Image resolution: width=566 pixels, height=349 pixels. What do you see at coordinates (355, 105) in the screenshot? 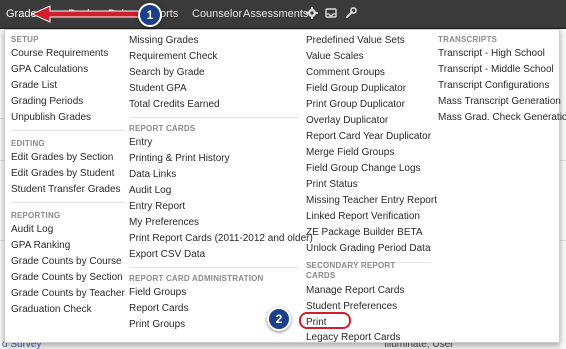
I see `menu-item-print-group-duplicator: Print Group Duplicator` at bounding box center [355, 105].